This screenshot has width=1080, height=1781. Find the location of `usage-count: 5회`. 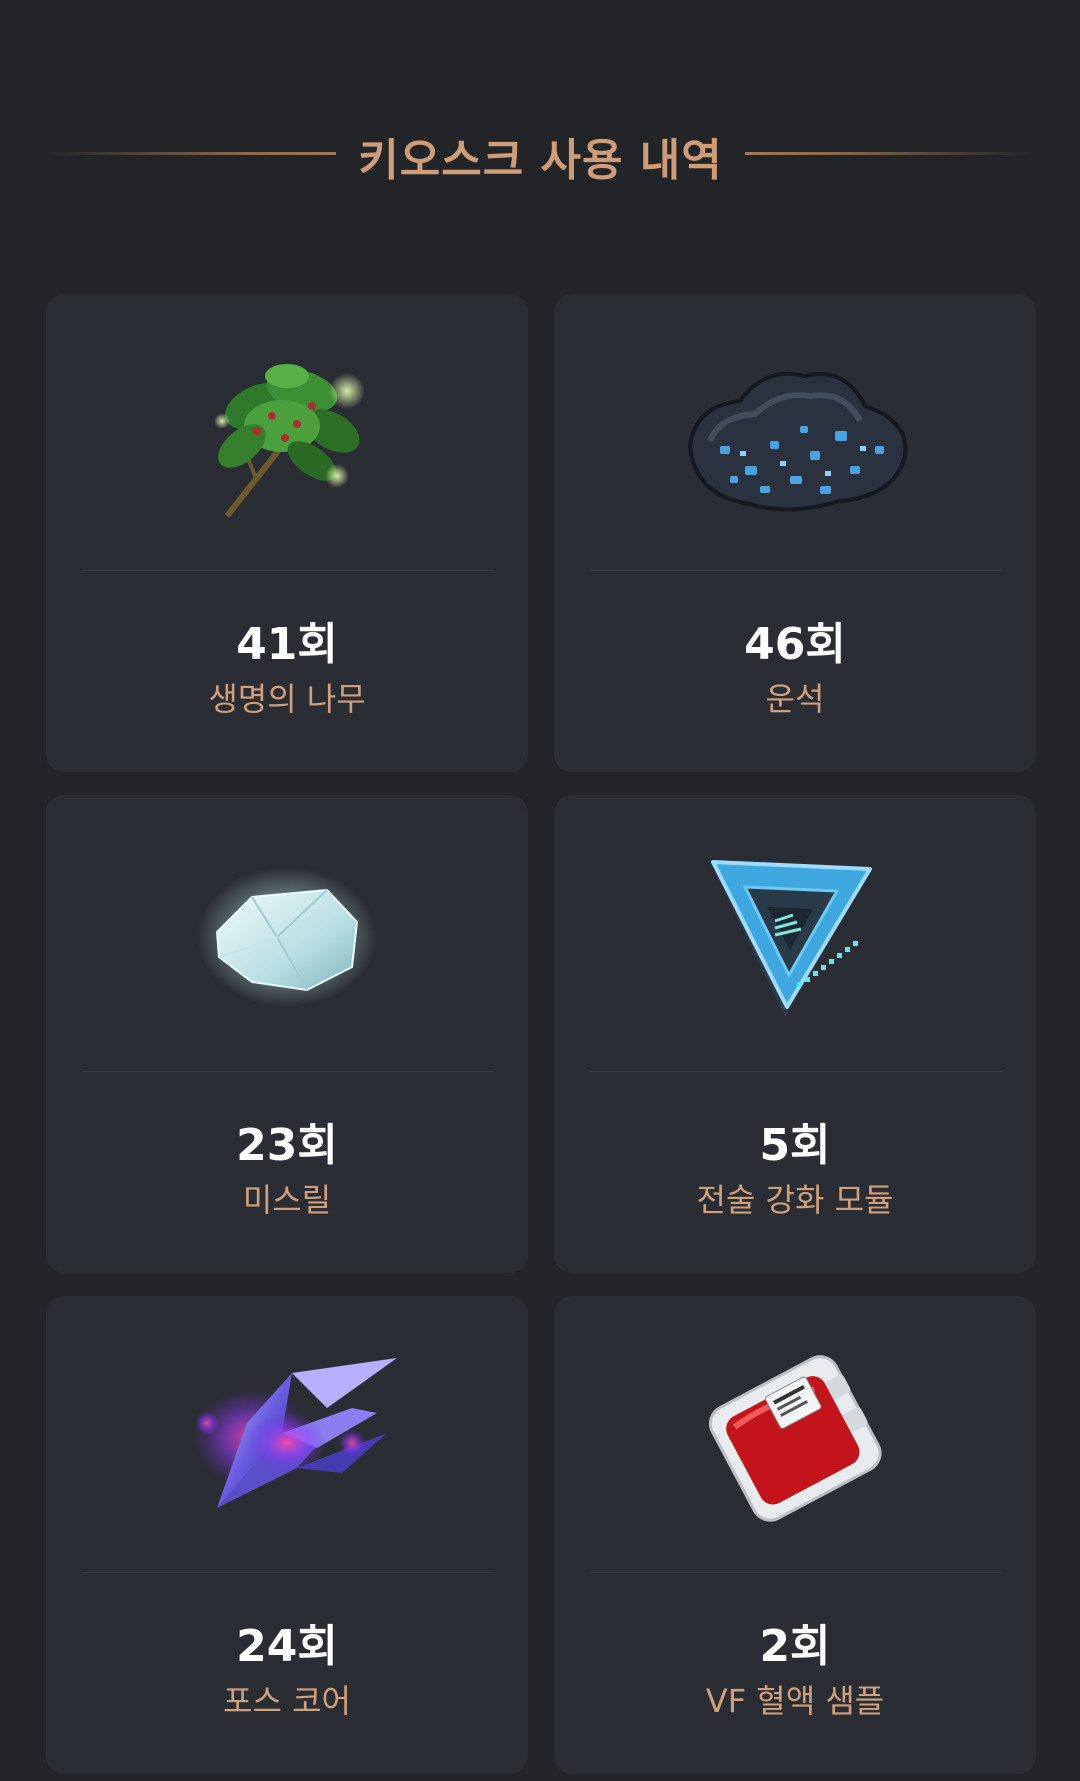

usage-count: 5회 is located at coordinates (795, 1145).